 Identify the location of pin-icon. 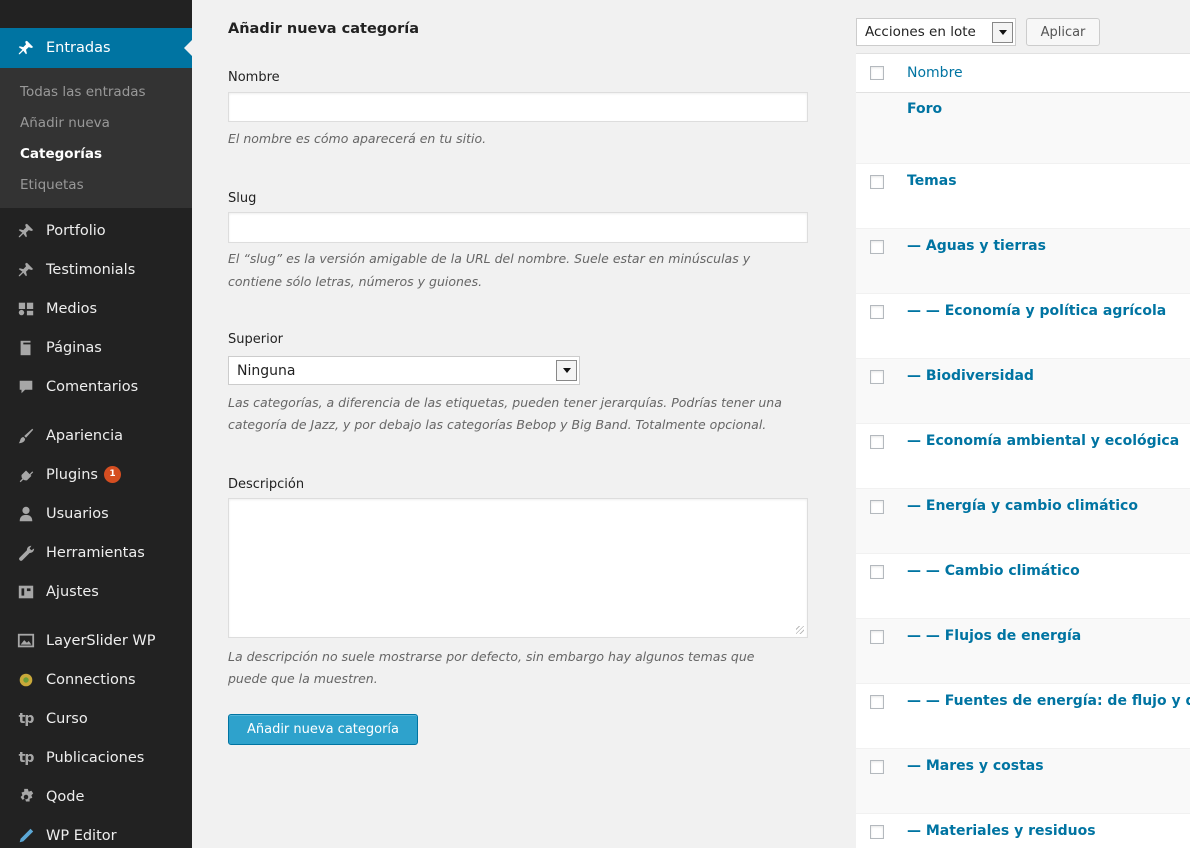
(26, 270).